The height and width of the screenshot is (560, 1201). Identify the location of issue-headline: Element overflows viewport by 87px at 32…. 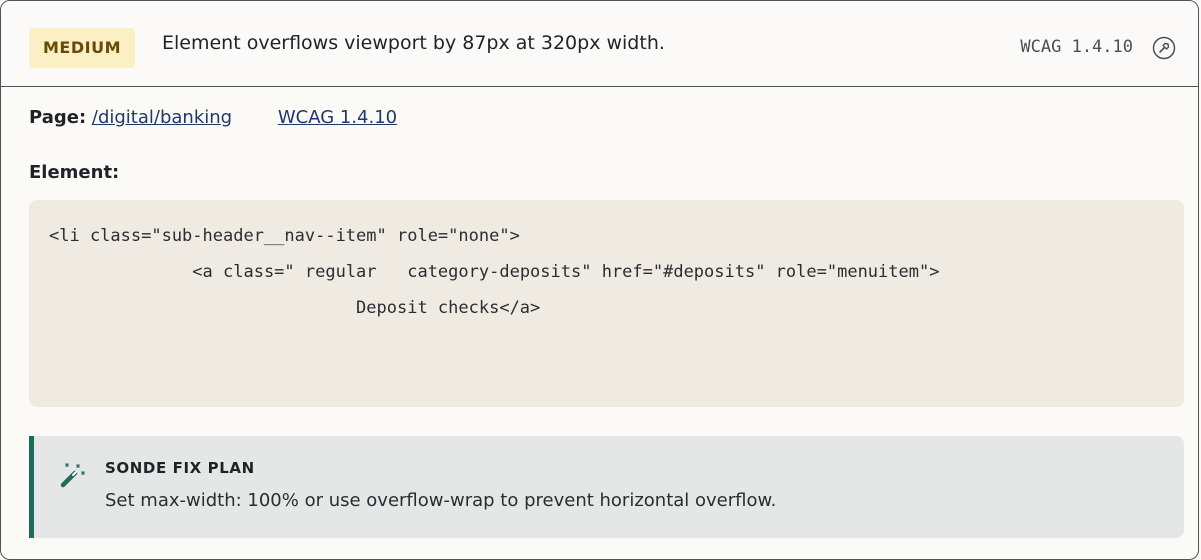
(413, 43).